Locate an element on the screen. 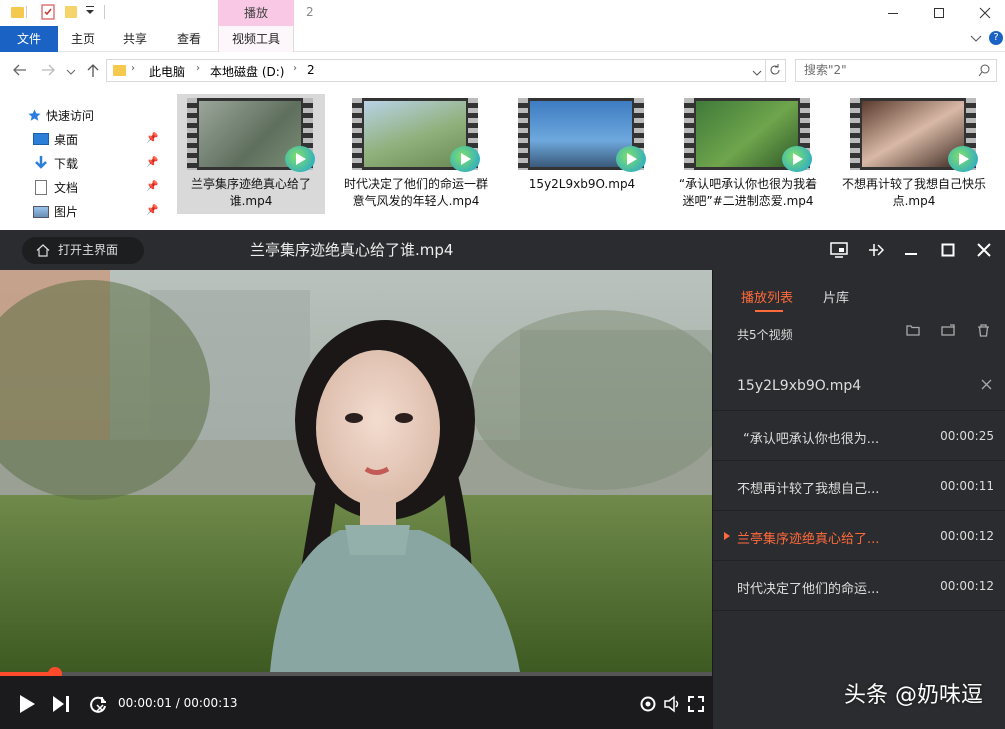 This screenshot has width=1005, height=729. new-folder-icon is located at coordinates (72, 12).